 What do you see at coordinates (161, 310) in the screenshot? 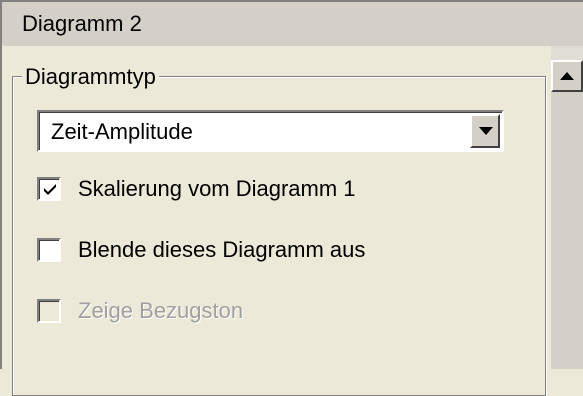
I see `checkbox-label: Zeige Bezugston` at bounding box center [161, 310].